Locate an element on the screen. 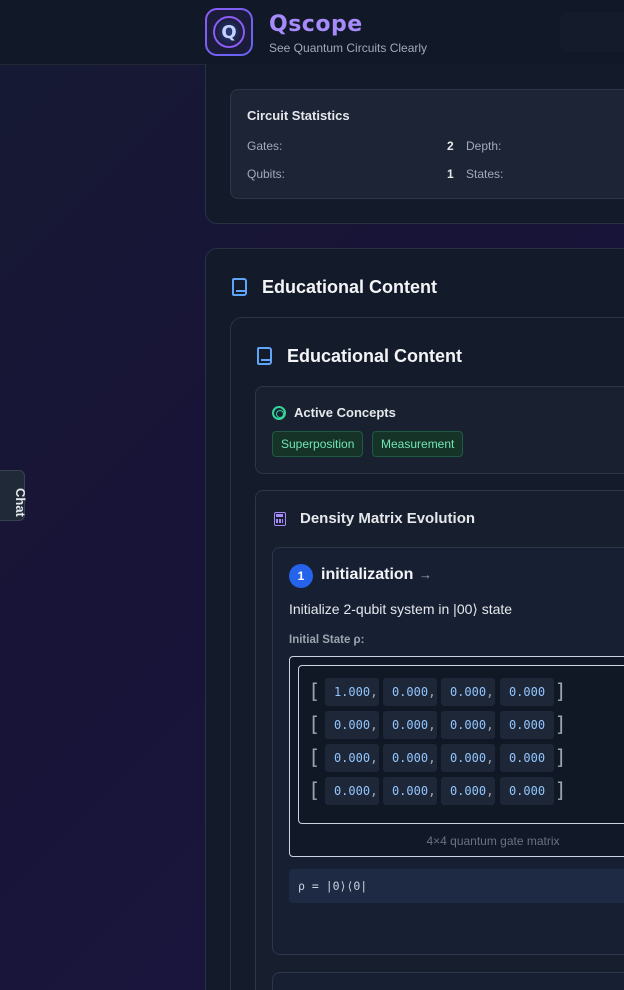 The image size is (624, 990). circuit-statistics-title: Circuit Statistics is located at coordinates (298, 115).